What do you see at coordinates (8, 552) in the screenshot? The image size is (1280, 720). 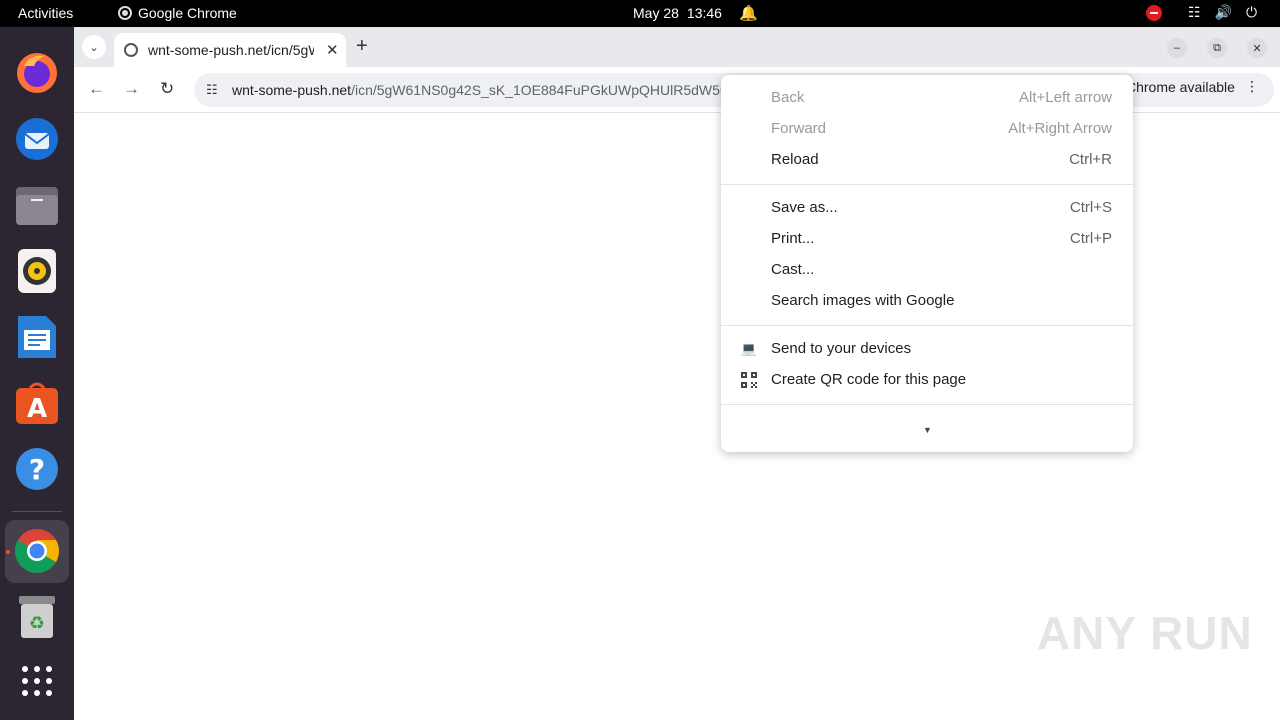 I see `running-indicator` at bounding box center [8, 552].